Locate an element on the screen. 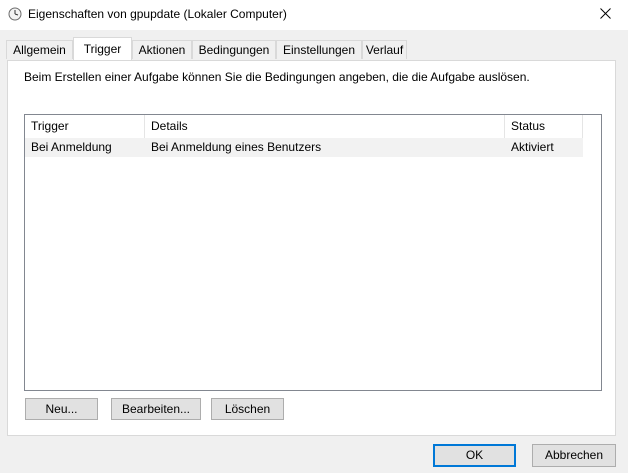  tab-bedingungen: Bedingungen is located at coordinates (234, 49).